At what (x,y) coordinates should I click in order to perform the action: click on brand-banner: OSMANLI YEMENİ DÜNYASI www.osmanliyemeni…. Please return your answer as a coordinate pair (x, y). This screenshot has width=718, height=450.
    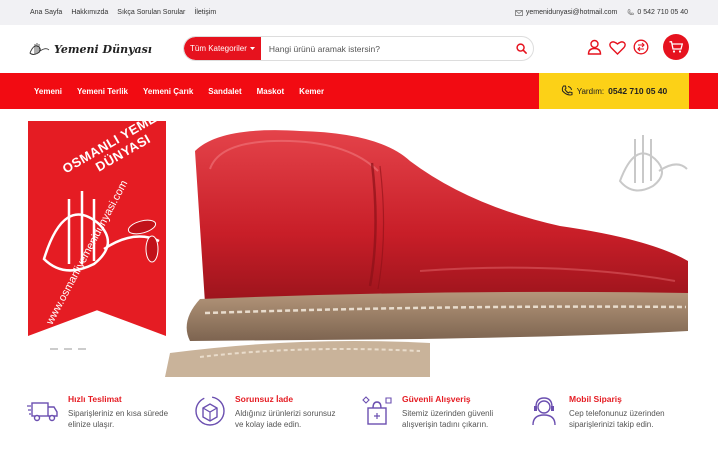
    Looking at the image, I should click on (97, 228).